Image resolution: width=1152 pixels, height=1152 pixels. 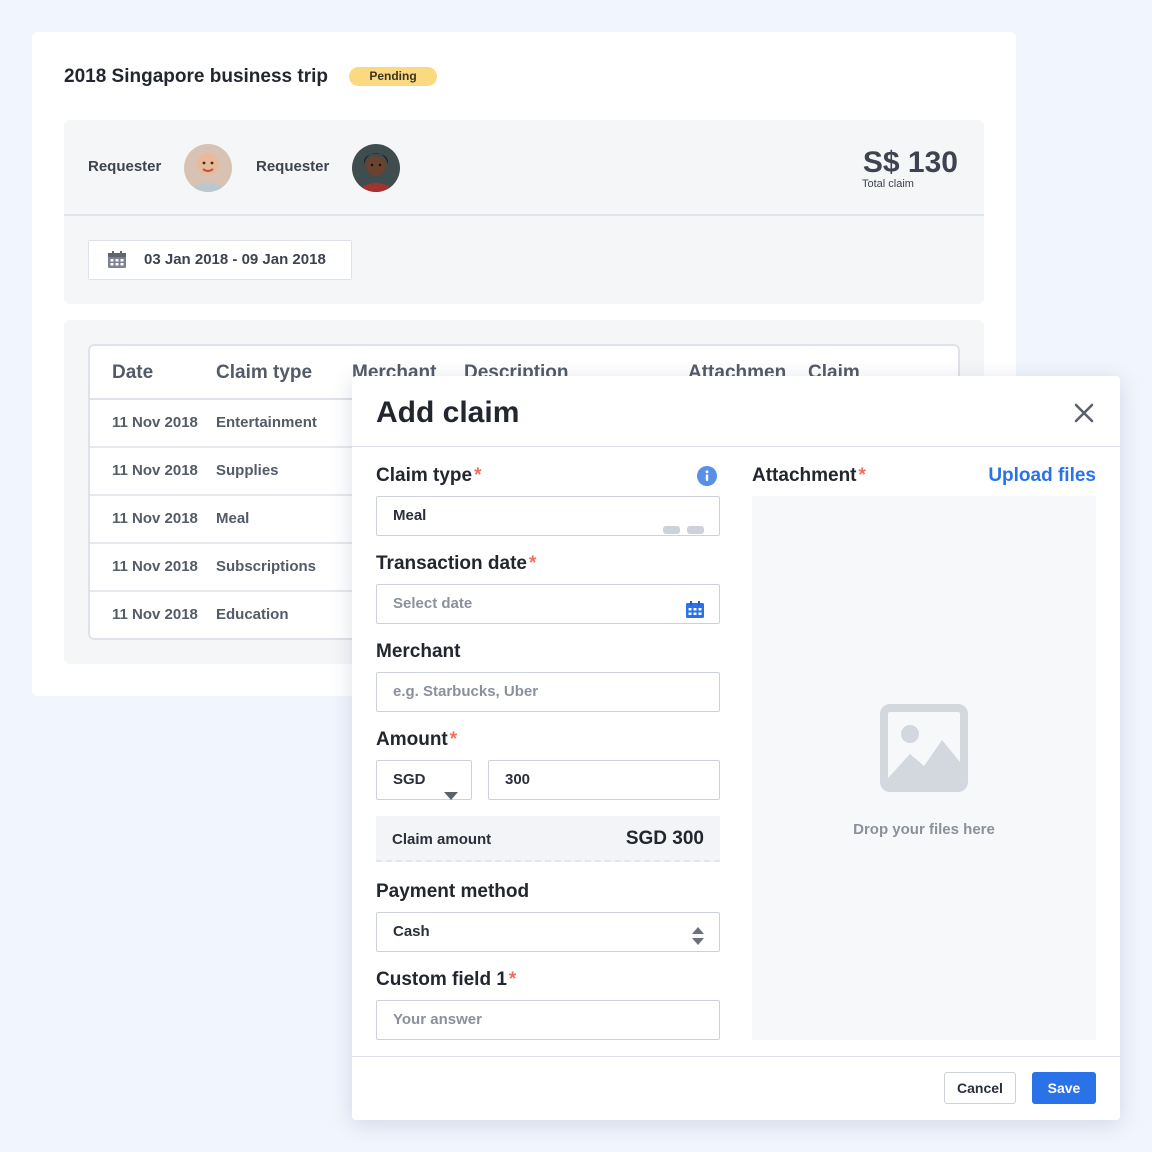 I want to click on total-claim-label: Total claim, so click(x=888, y=184).